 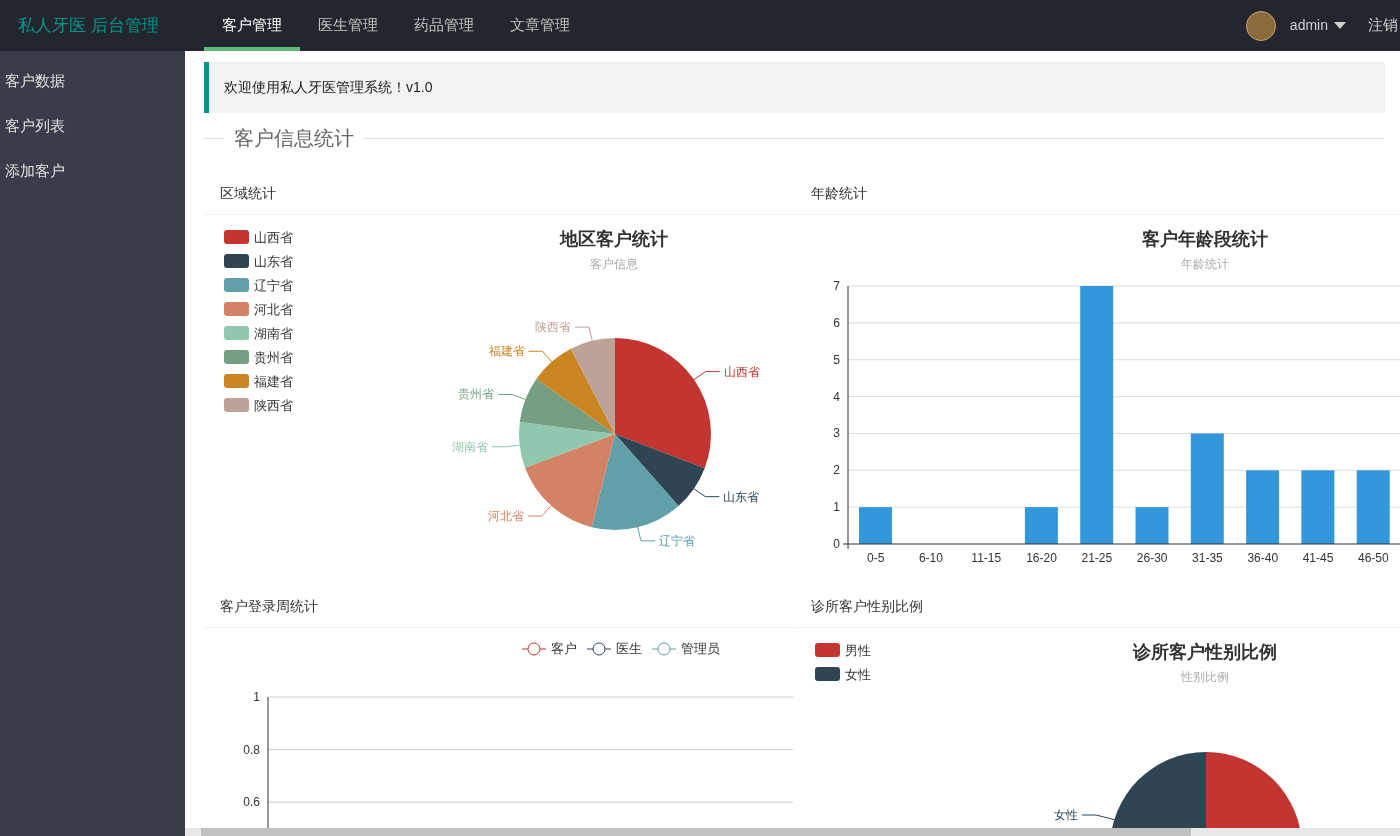 I want to click on x-axis-label: 36-40, so click(x=1263, y=558).